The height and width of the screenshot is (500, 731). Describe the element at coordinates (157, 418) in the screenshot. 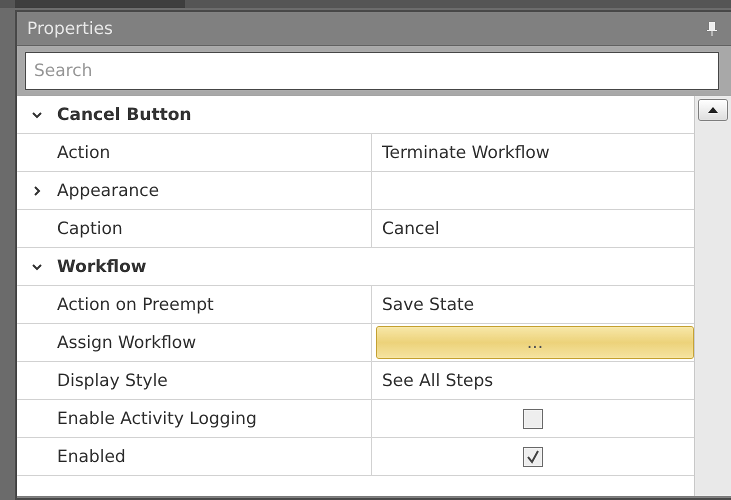

I see `property-name: Enable Activity Logging` at that location.